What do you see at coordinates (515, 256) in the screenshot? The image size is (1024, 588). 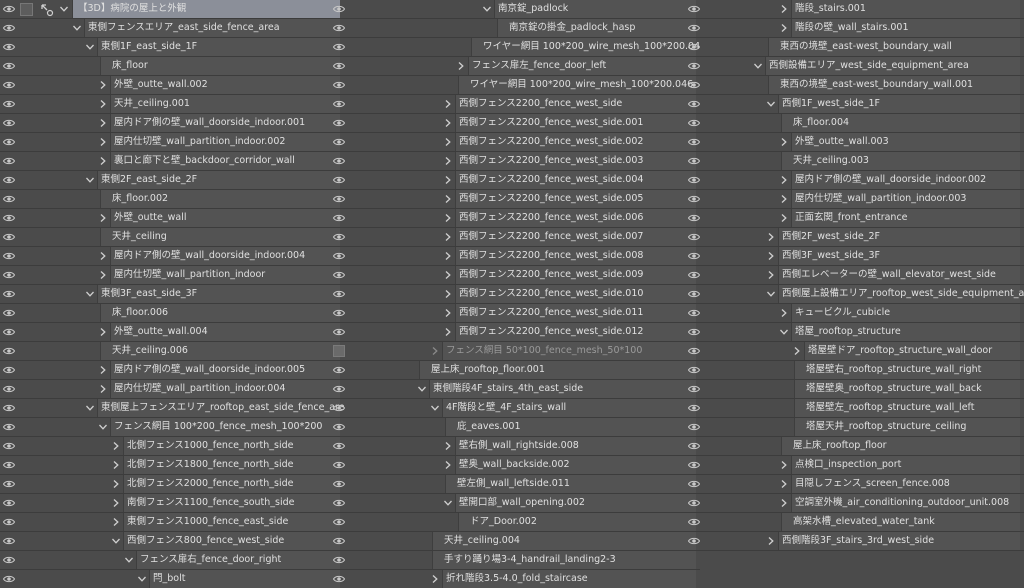 I see `layer-row: 西側フェンス2200_fence_west_side.008` at bounding box center [515, 256].